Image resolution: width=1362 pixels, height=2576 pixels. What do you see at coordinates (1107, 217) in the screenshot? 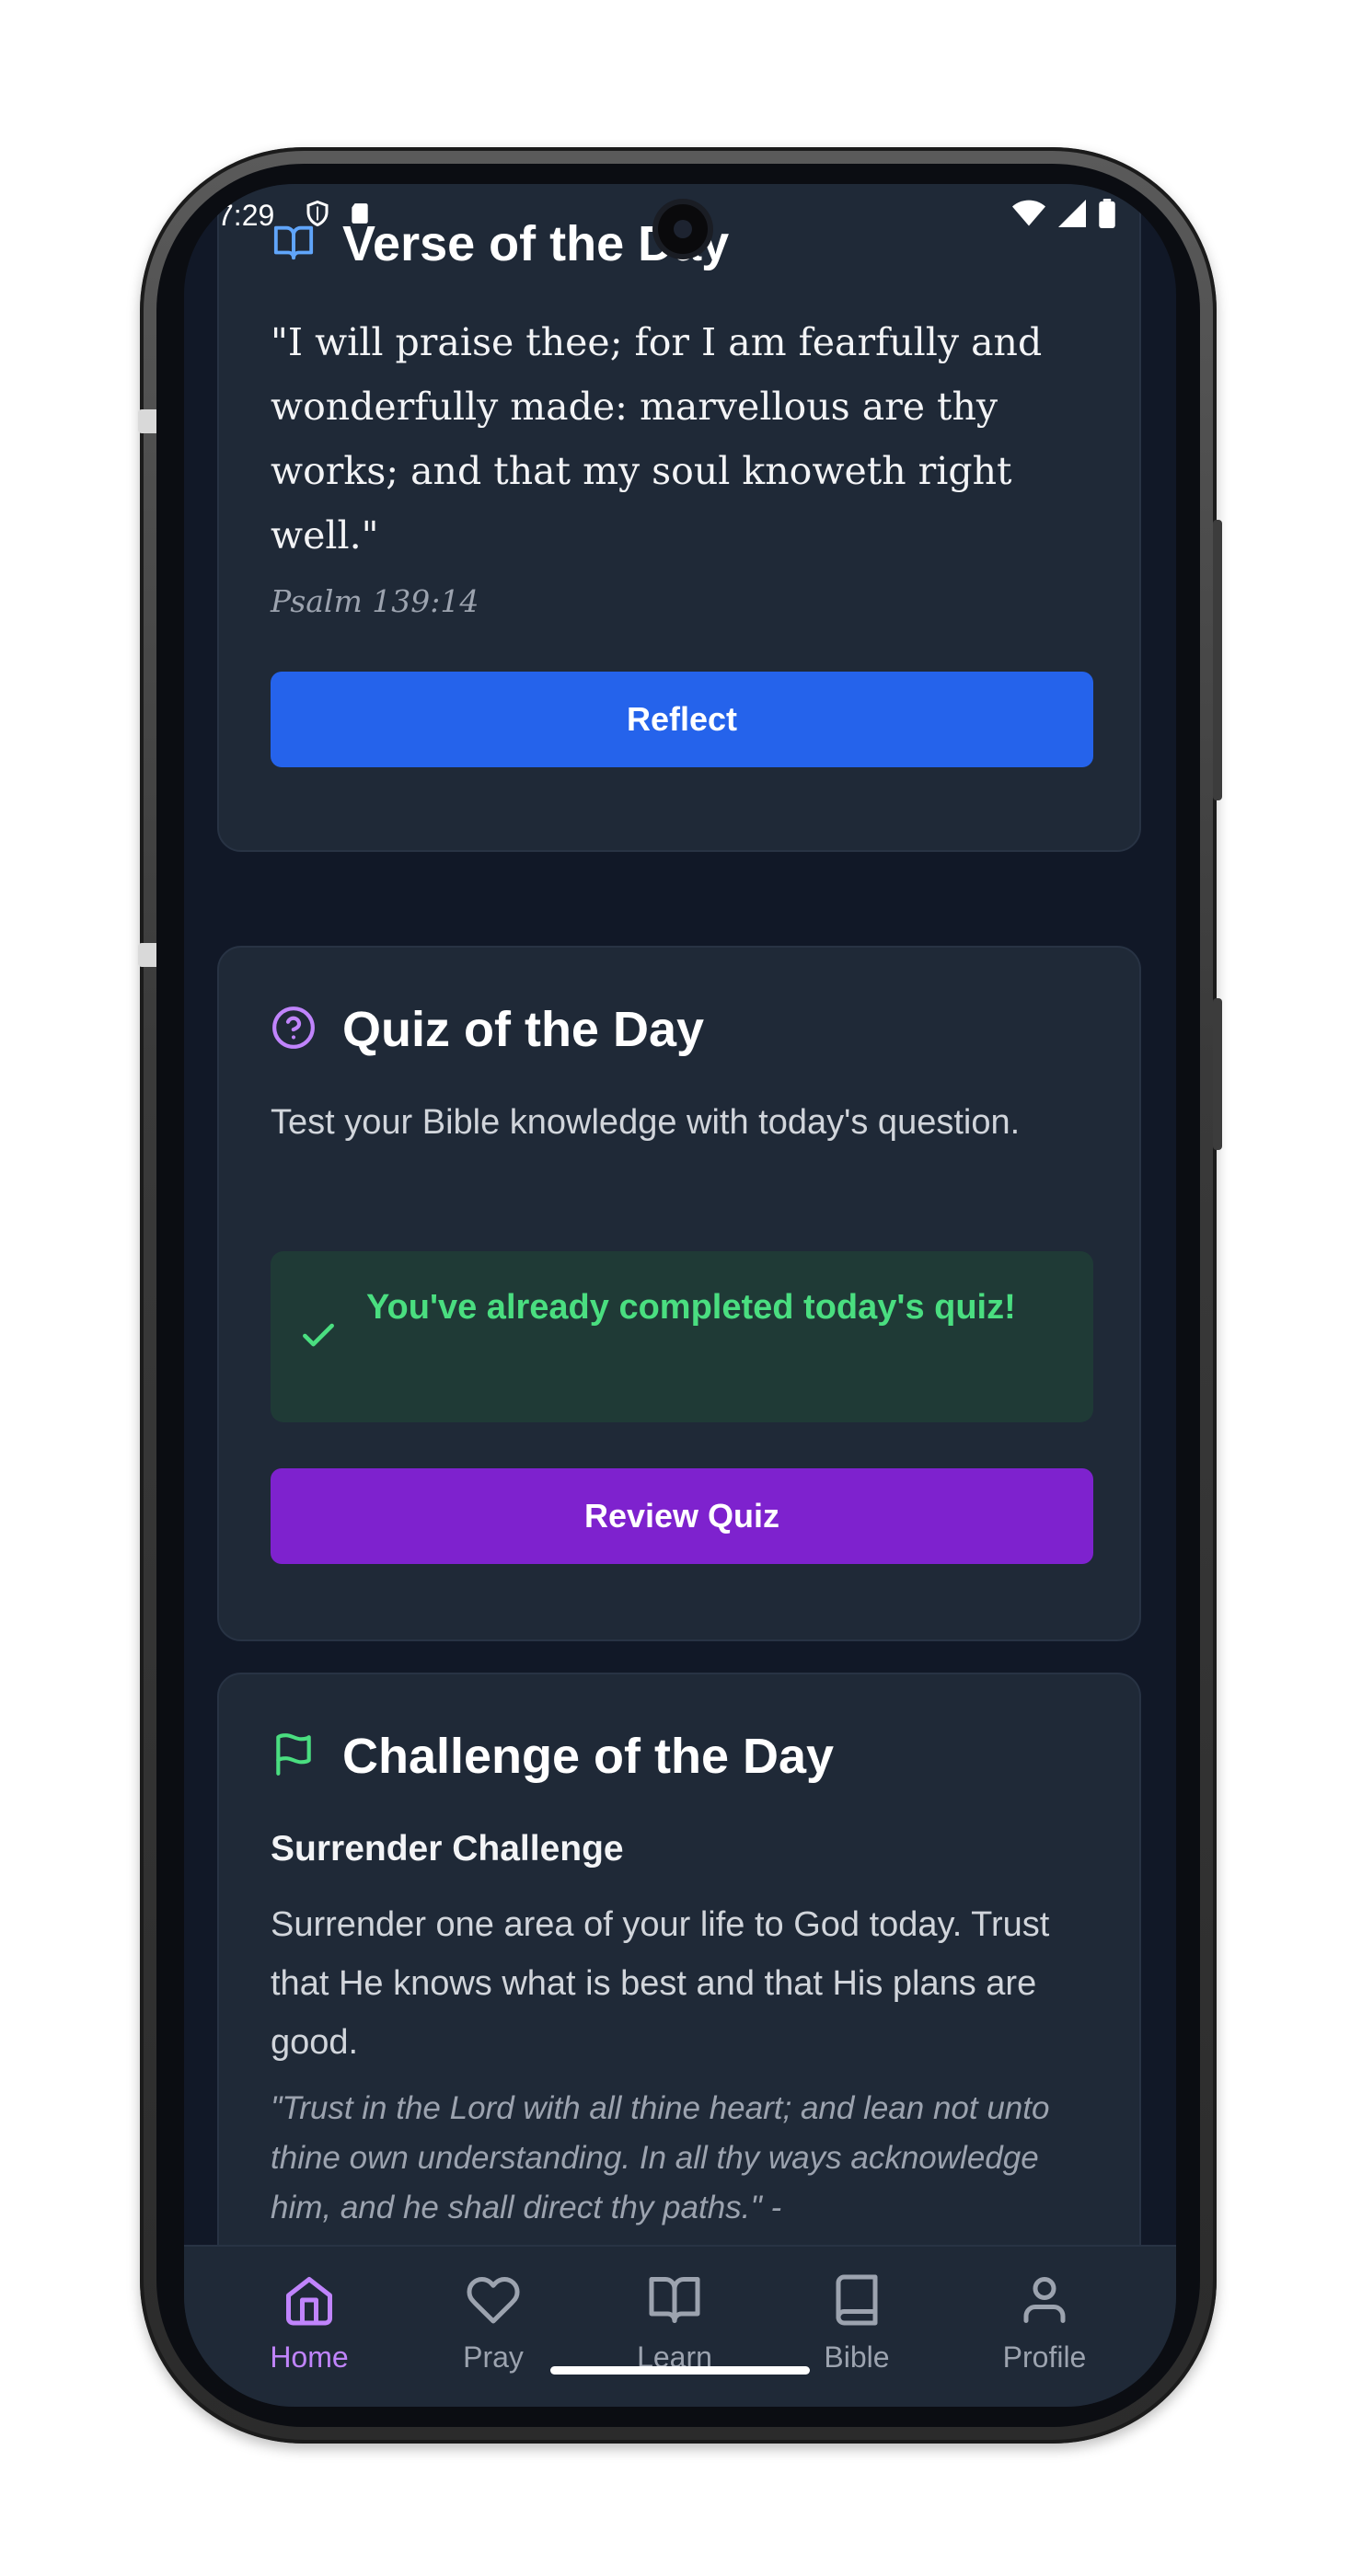
I see `battery-icon` at bounding box center [1107, 217].